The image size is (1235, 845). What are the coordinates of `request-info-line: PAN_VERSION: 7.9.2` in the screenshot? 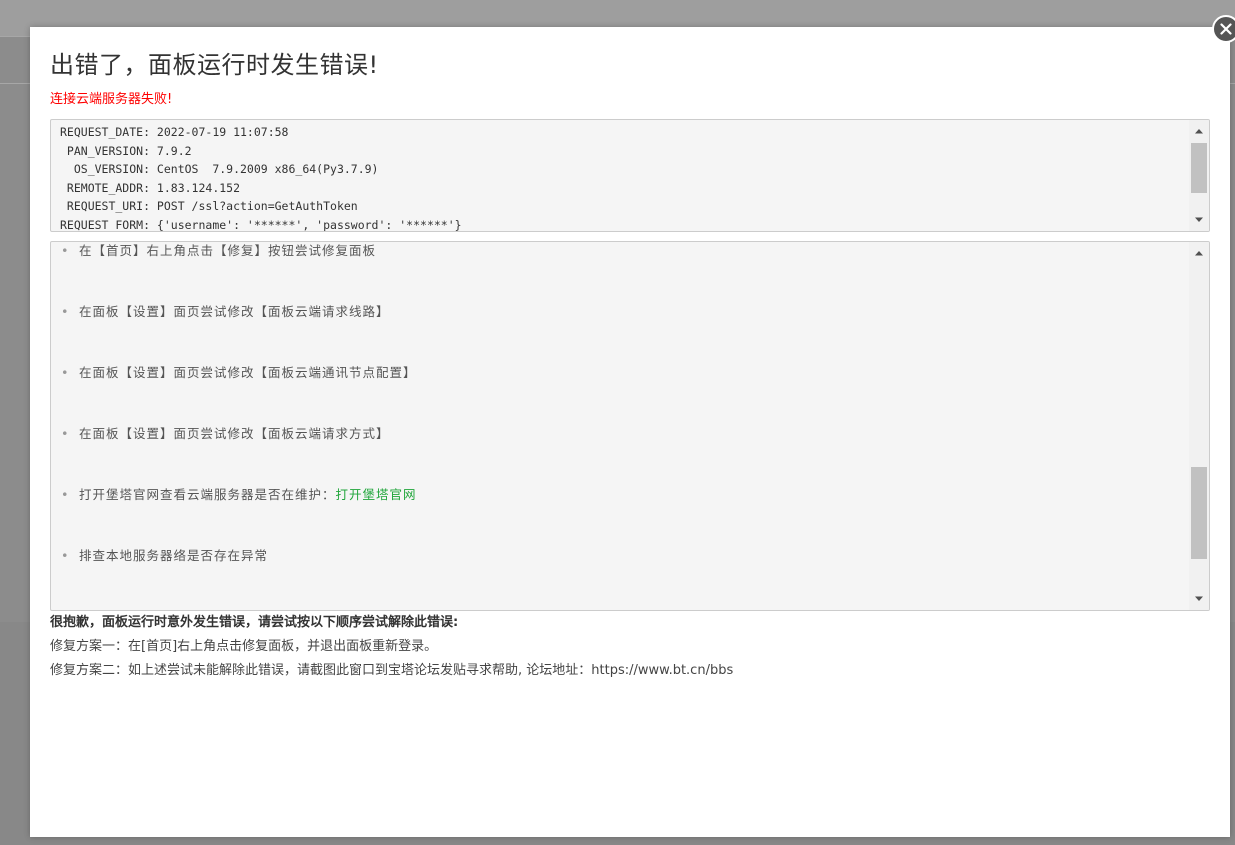 It's located at (126, 150).